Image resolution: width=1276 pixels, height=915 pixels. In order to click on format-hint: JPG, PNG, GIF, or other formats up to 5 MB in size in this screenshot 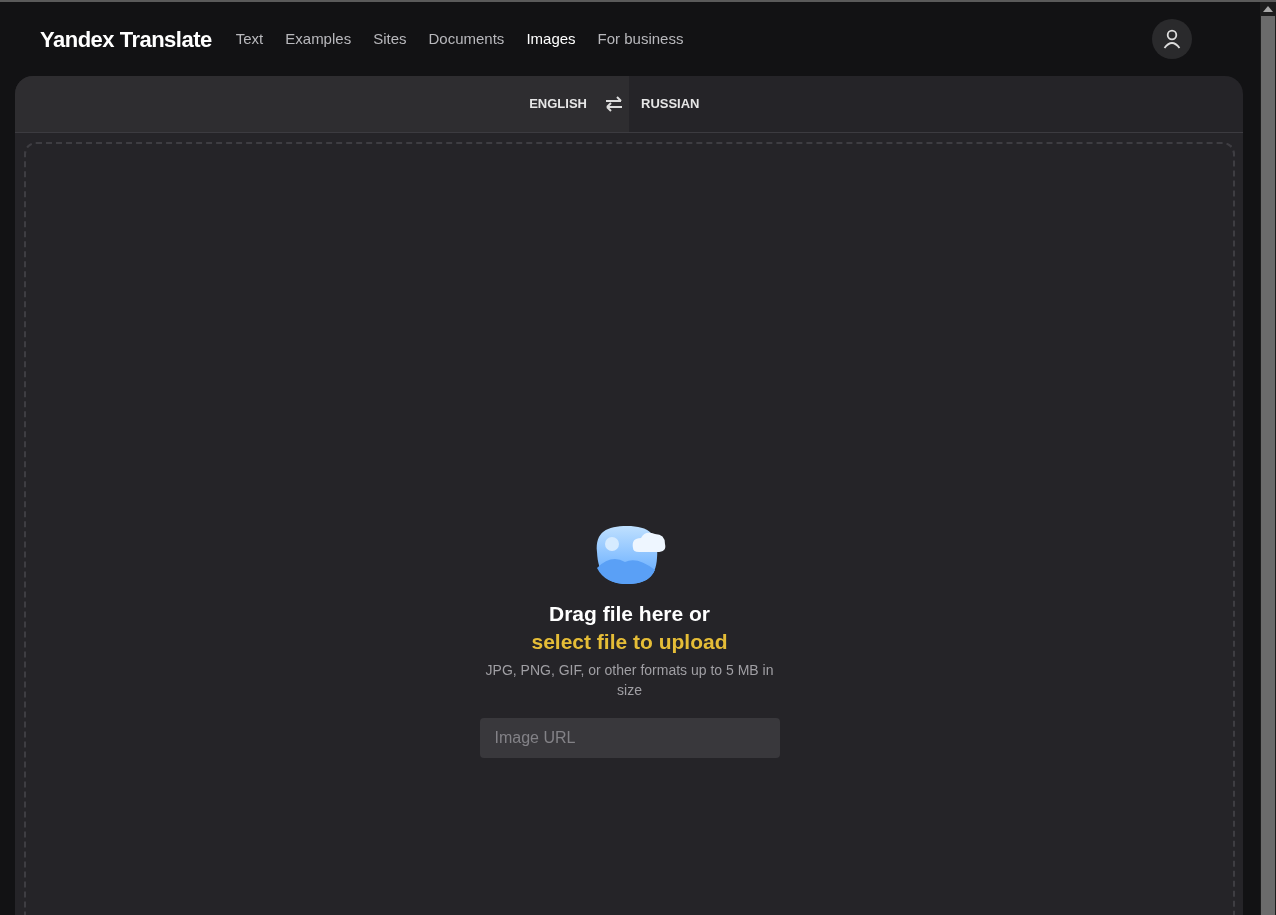, I will do `click(629, 680)`.